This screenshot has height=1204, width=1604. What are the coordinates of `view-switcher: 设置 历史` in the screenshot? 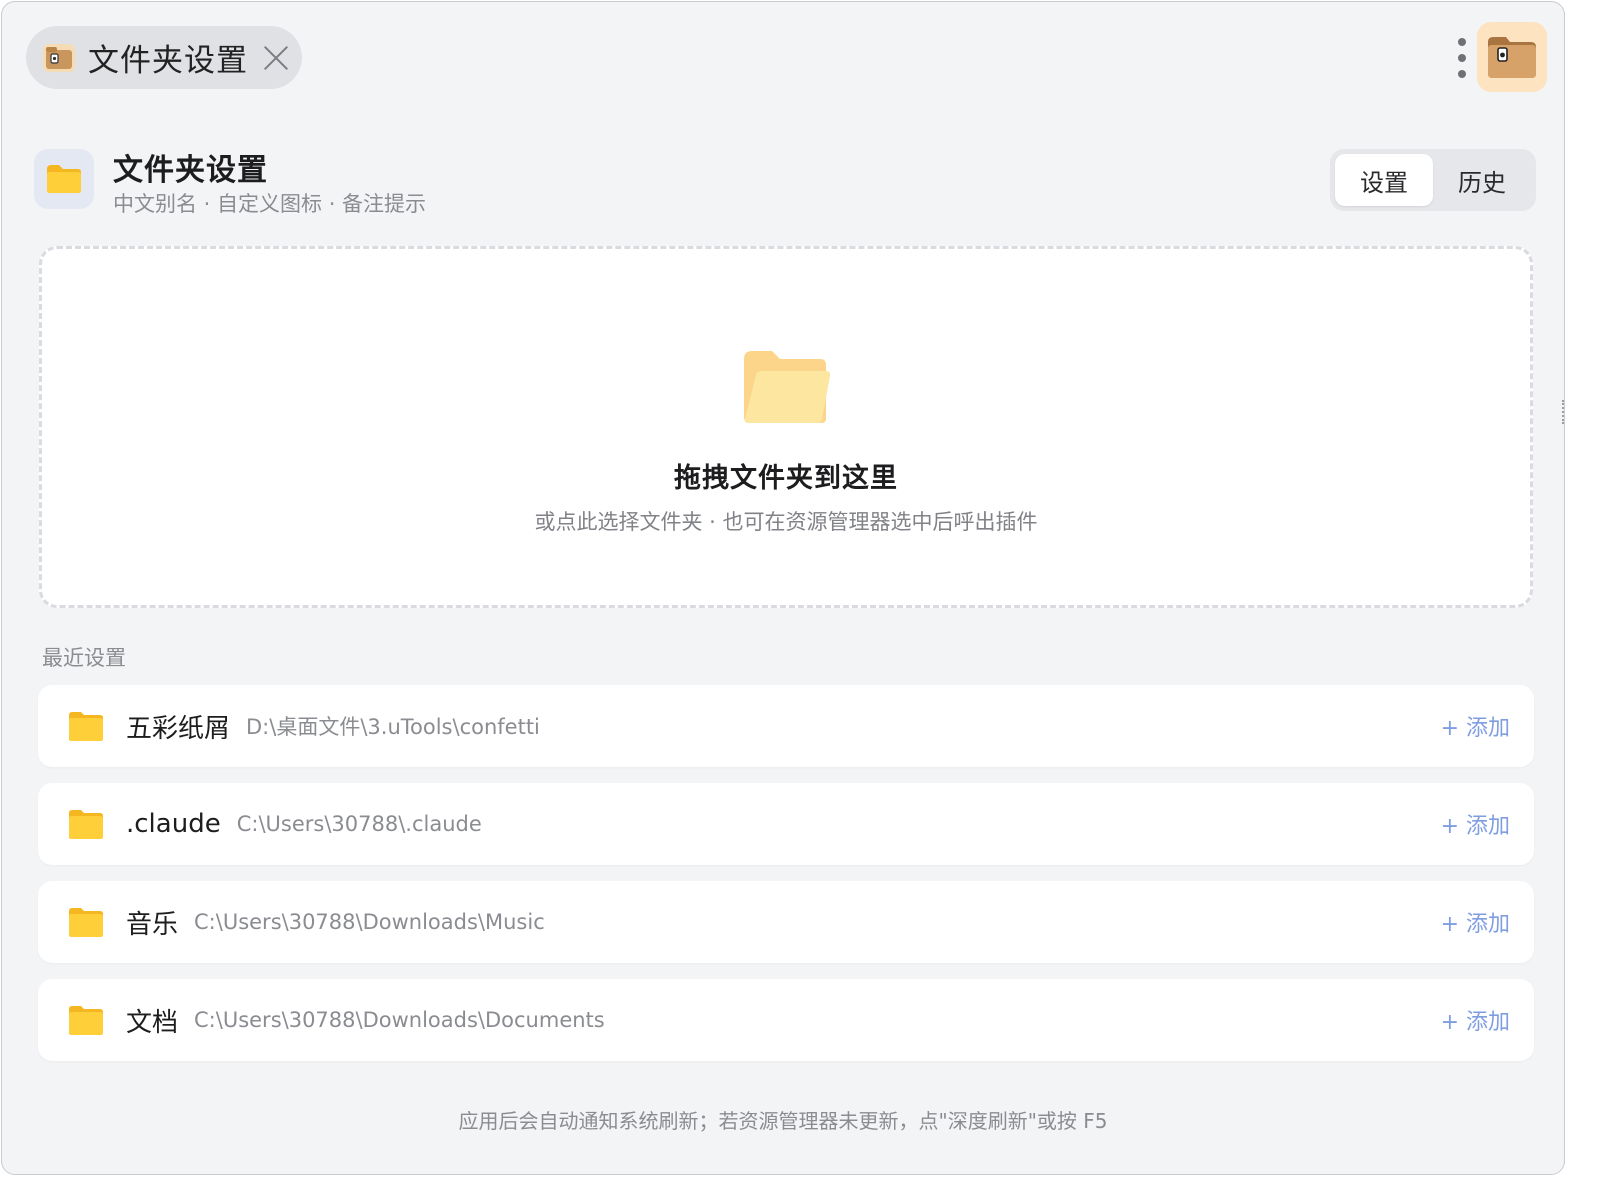 It's located at (1433, 180).